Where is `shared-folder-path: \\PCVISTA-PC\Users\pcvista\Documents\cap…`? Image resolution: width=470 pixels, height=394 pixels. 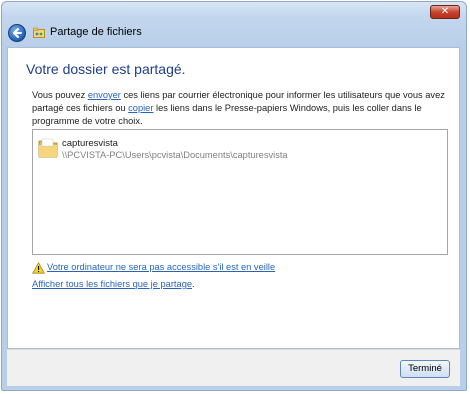
shared-folder-path: \\PCVISTA-PC\Users\pcvista\Documents\cap… is located at coordinates (175, 155).